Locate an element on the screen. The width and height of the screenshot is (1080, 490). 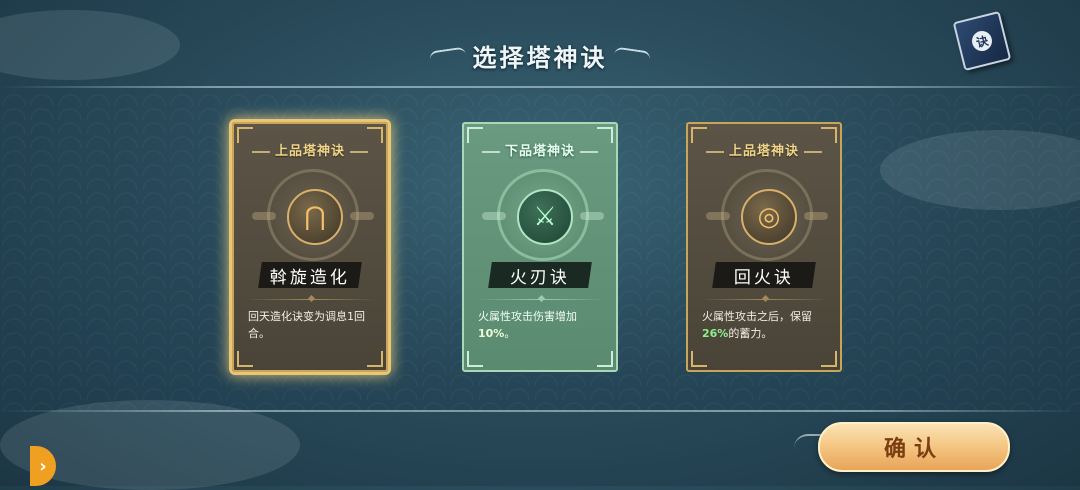
card-name-plate: 斡旋造化 is located at coordinates (310, 275).